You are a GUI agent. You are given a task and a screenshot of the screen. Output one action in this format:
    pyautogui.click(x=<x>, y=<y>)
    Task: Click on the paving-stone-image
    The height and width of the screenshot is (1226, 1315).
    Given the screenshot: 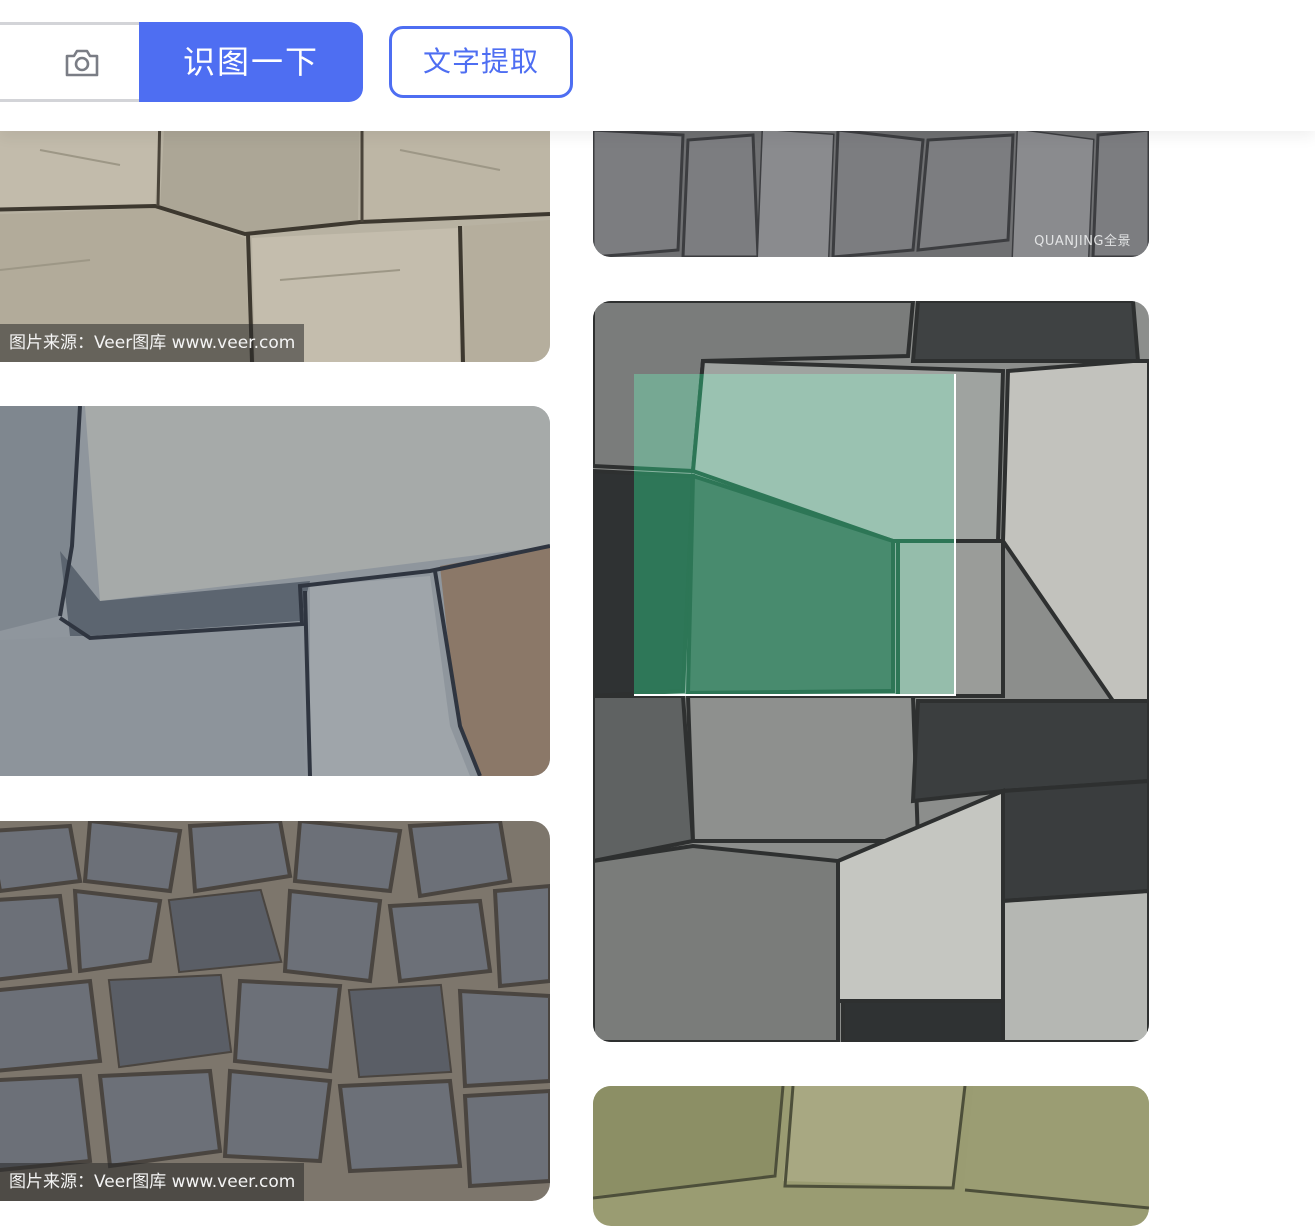 What is the action you would take?
    pyautogui.click(x=275, y=1011)
    